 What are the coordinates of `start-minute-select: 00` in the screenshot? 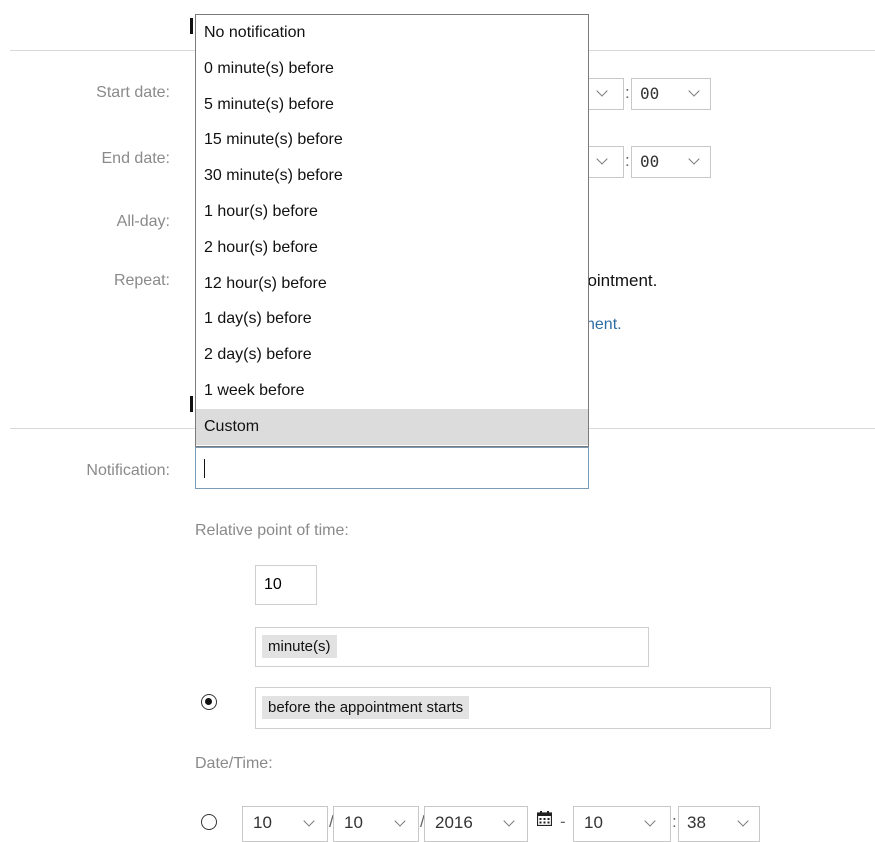 It's located at (671, 94).